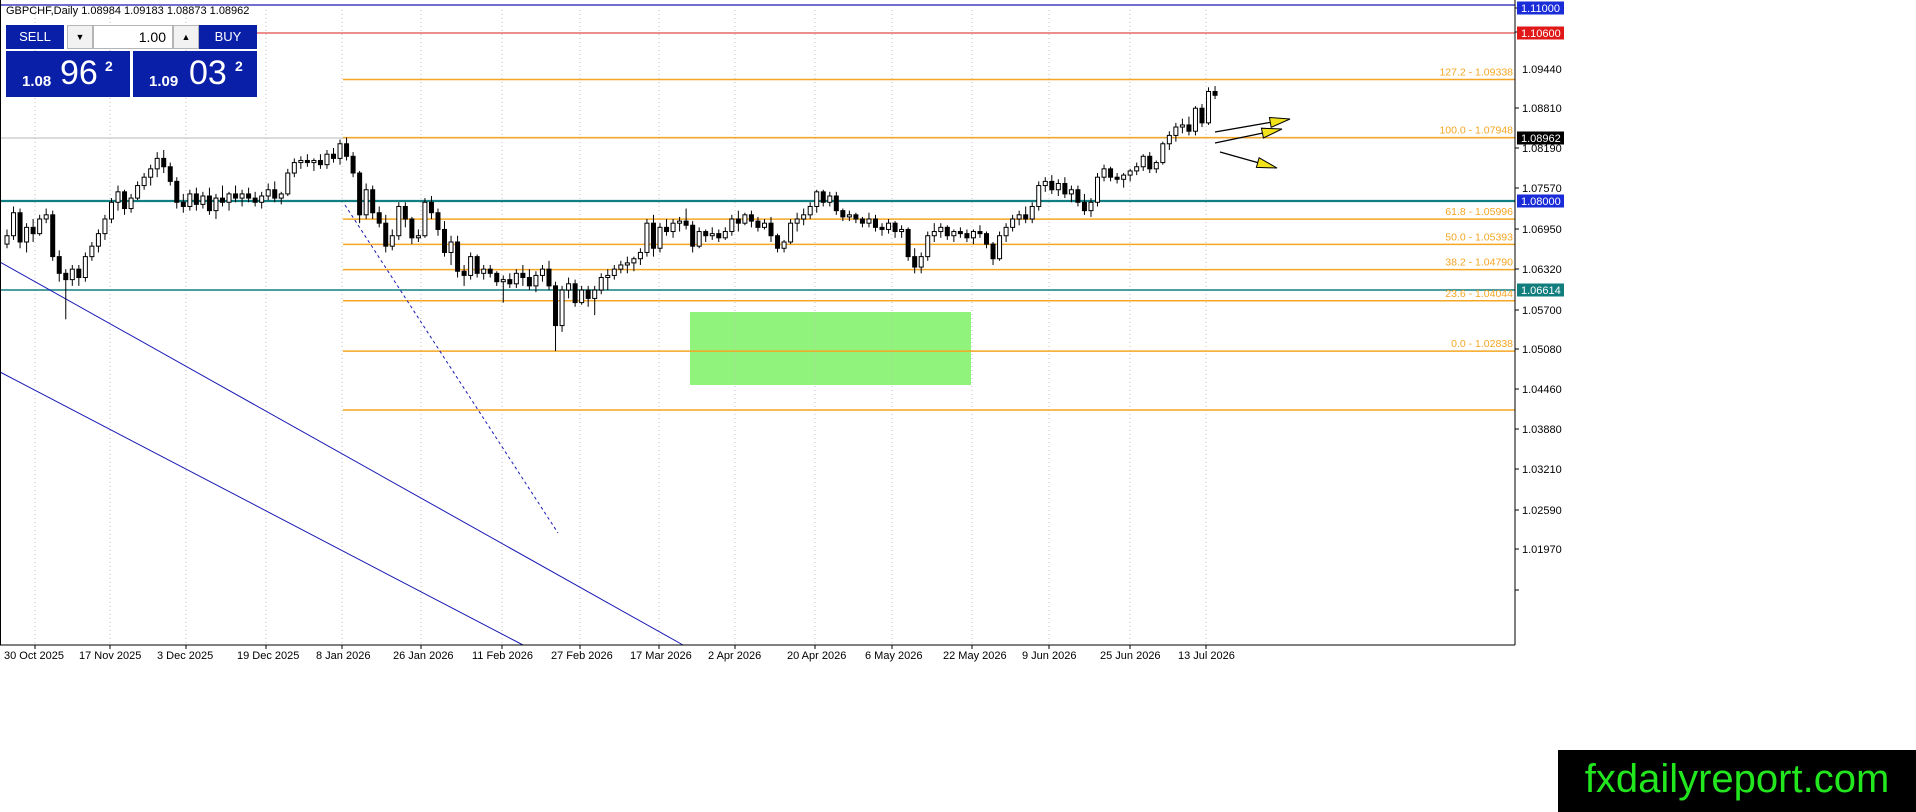 The image size is (1916, 812). I want to click on sell-button: SELL, so click(35, 37).